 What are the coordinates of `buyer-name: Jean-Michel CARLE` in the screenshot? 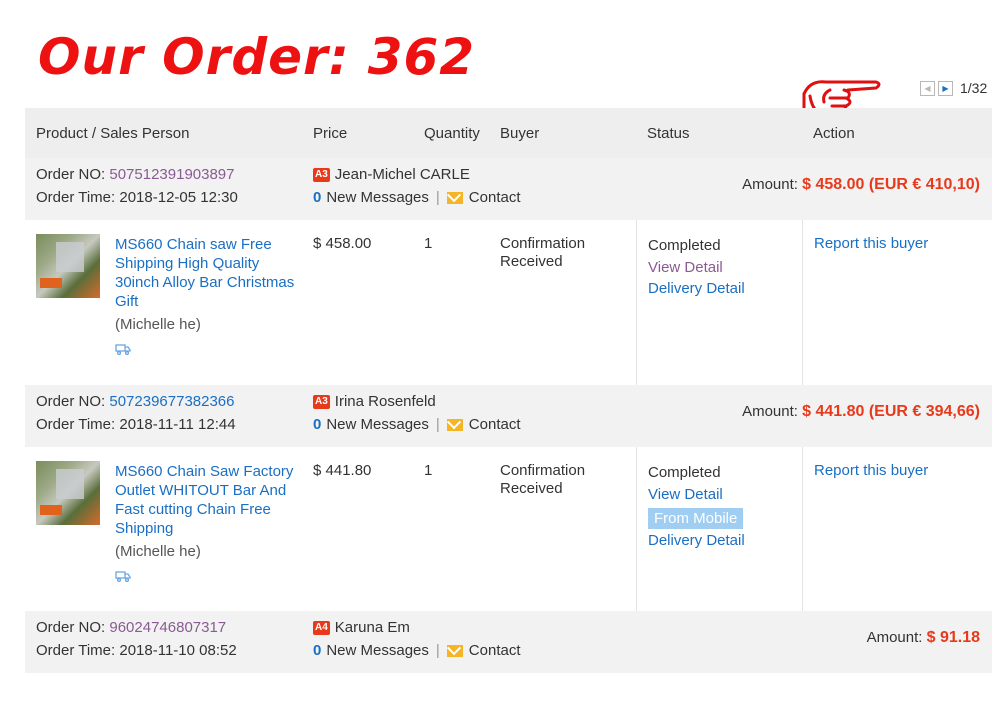 It's located at (402, 174).